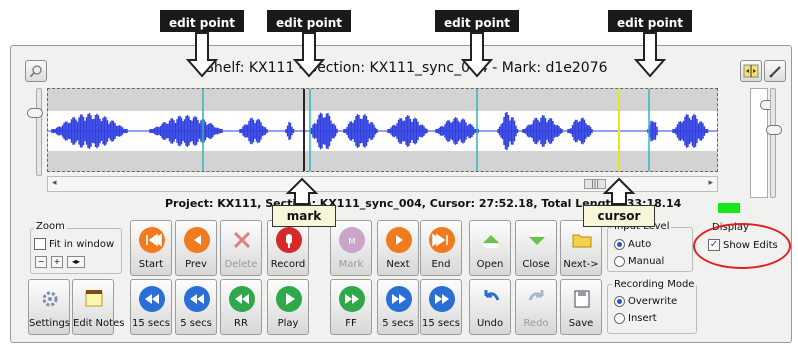  What do you see at coordinates (304, 216) in the screenshot?
I see `mark-callout: mark` at bounding box center [304, 216].